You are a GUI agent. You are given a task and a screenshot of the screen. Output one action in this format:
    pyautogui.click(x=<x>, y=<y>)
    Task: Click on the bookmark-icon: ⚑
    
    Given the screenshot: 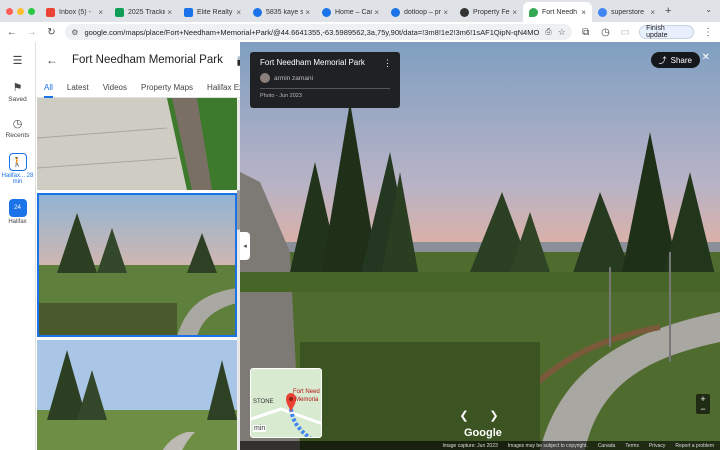 What is the action you would take?
    pyautogui.click(x=17, y=88)
    